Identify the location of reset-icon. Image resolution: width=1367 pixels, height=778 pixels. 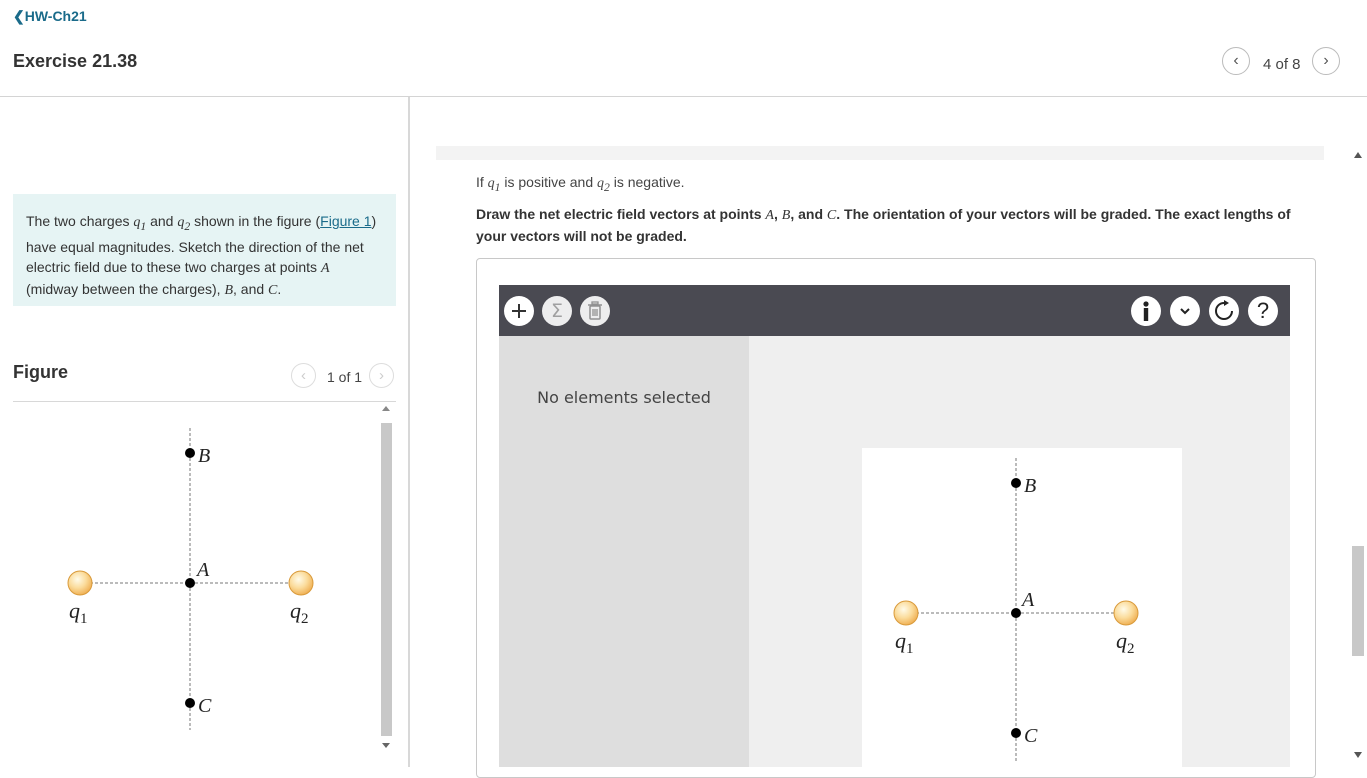
(1224, 310).